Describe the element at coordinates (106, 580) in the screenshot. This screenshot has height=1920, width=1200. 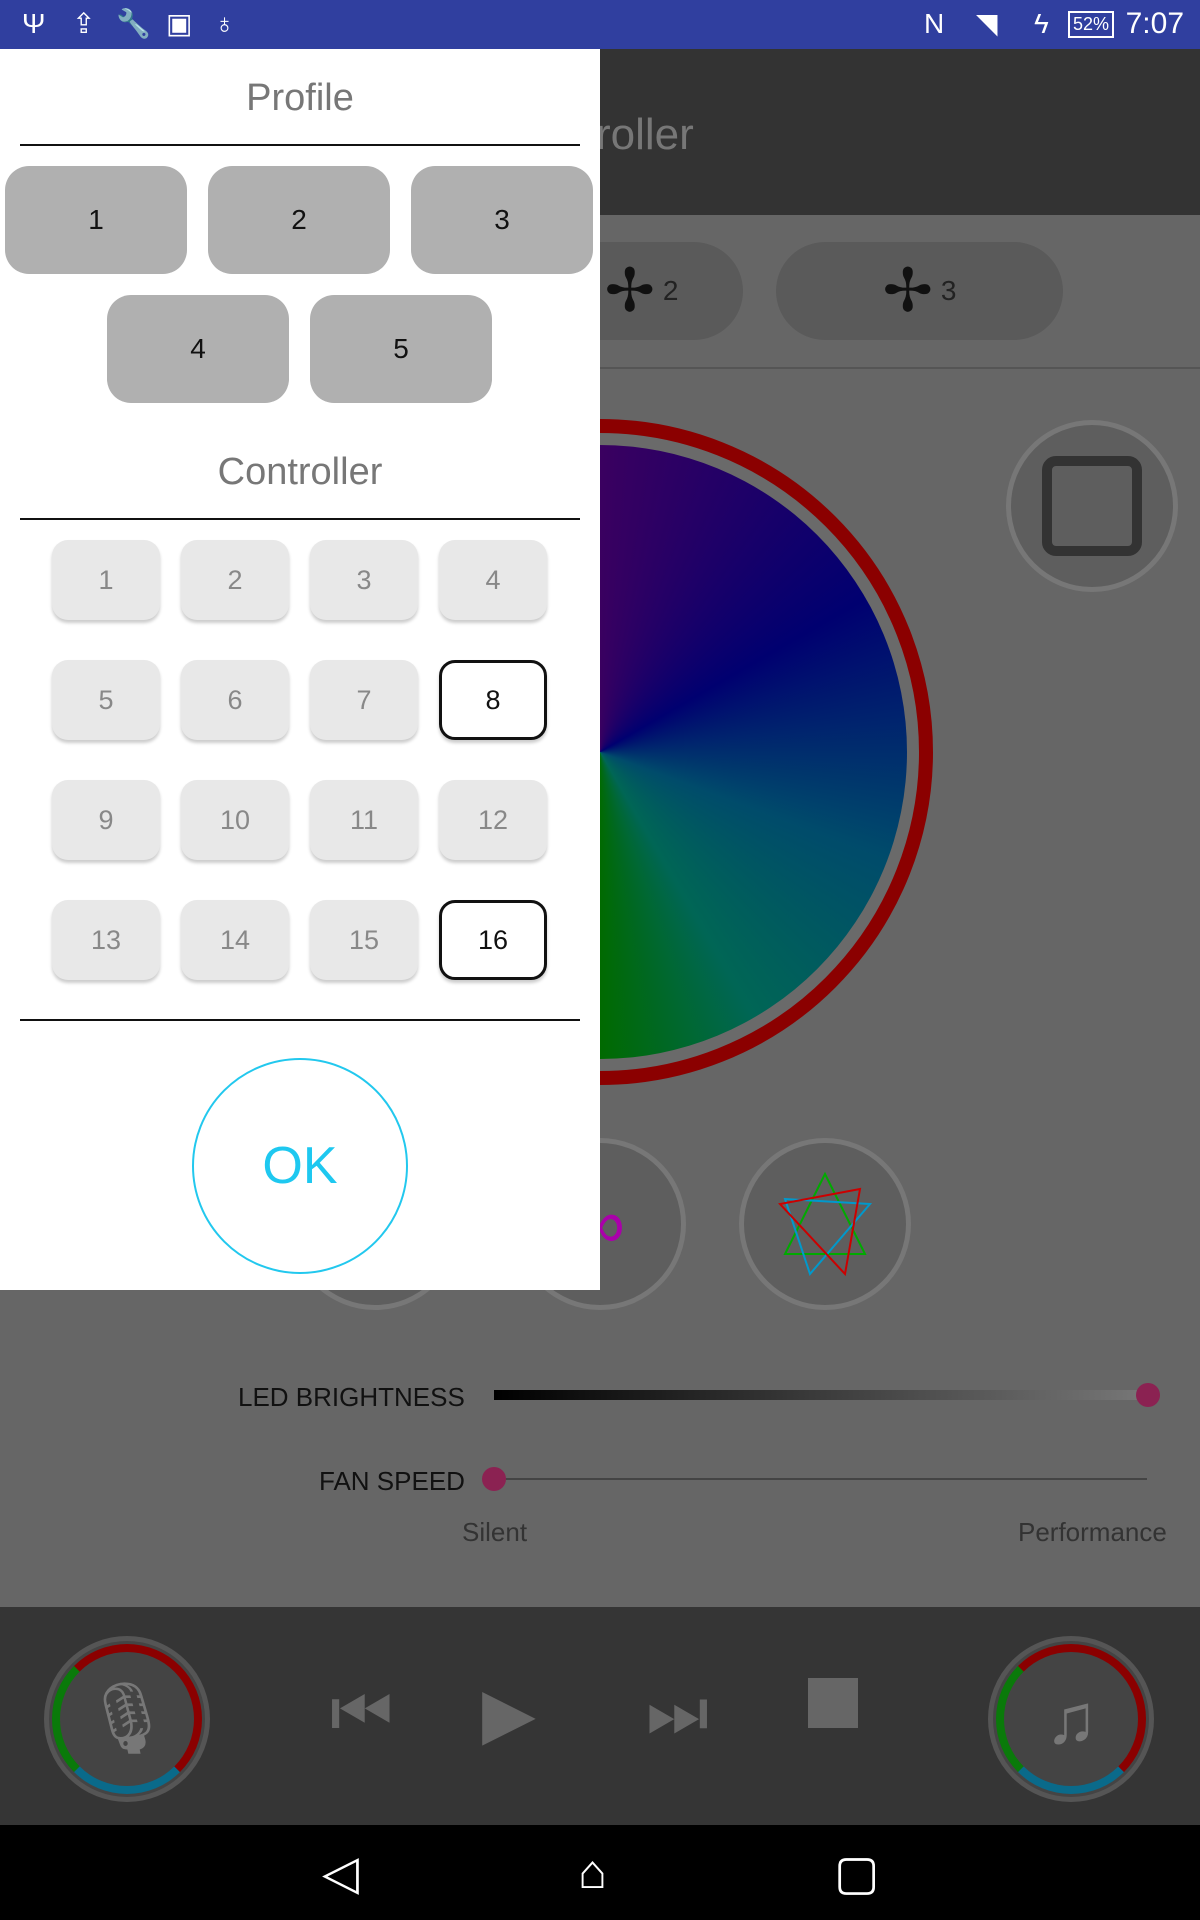
I see `controller-button-1: 1` at that location.